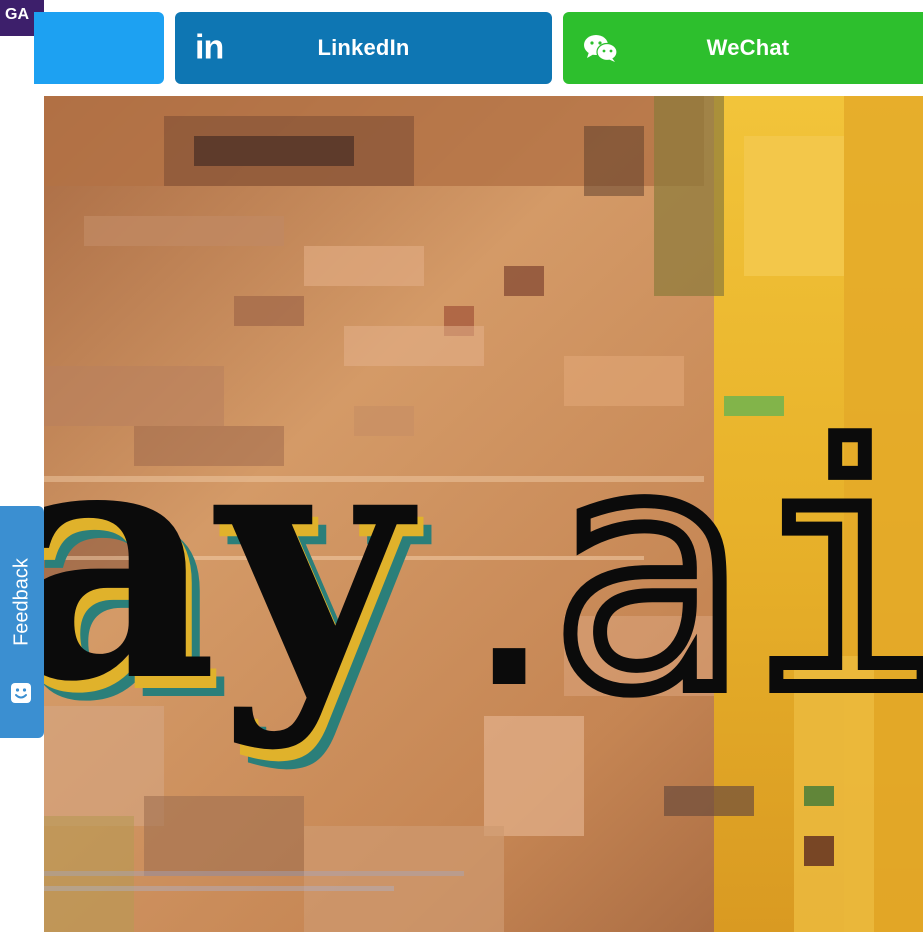 The height and width of the screenshot is (937, 923). I want to click on wechat-icon, so click(601, 48).